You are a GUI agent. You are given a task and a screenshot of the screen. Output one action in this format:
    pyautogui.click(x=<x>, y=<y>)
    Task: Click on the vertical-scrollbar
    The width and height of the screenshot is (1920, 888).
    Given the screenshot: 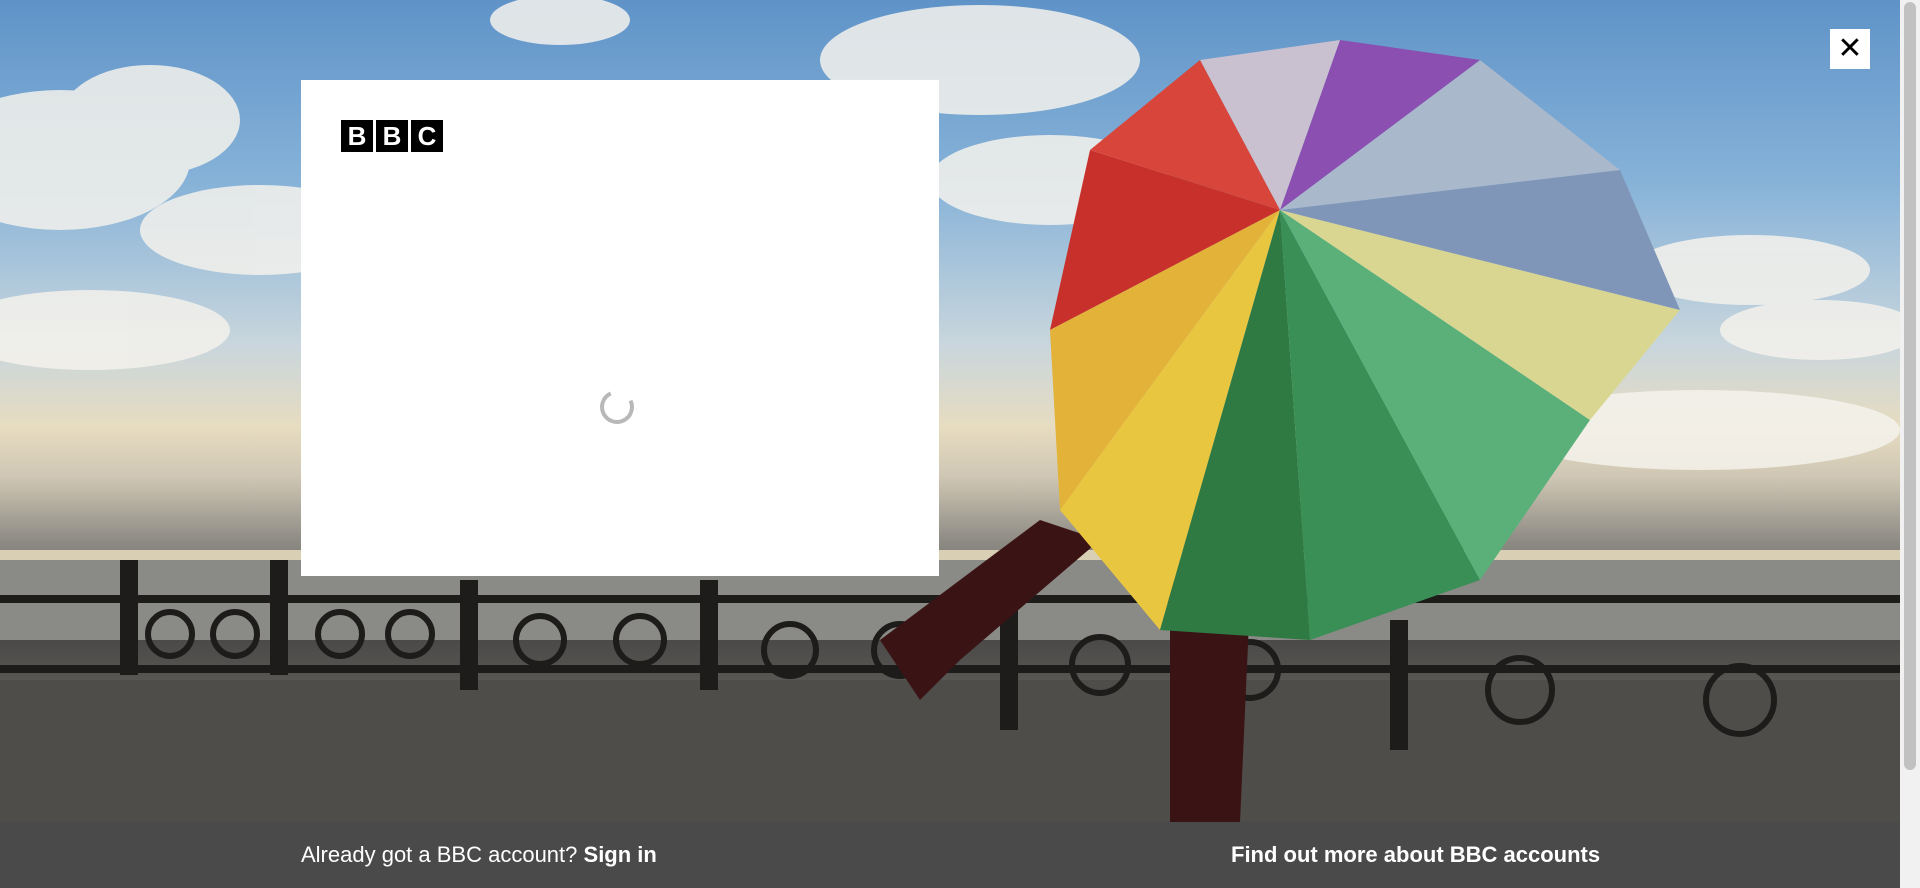 What is the action you would take?
    pyautogui.click(x=1910, y=444)
    